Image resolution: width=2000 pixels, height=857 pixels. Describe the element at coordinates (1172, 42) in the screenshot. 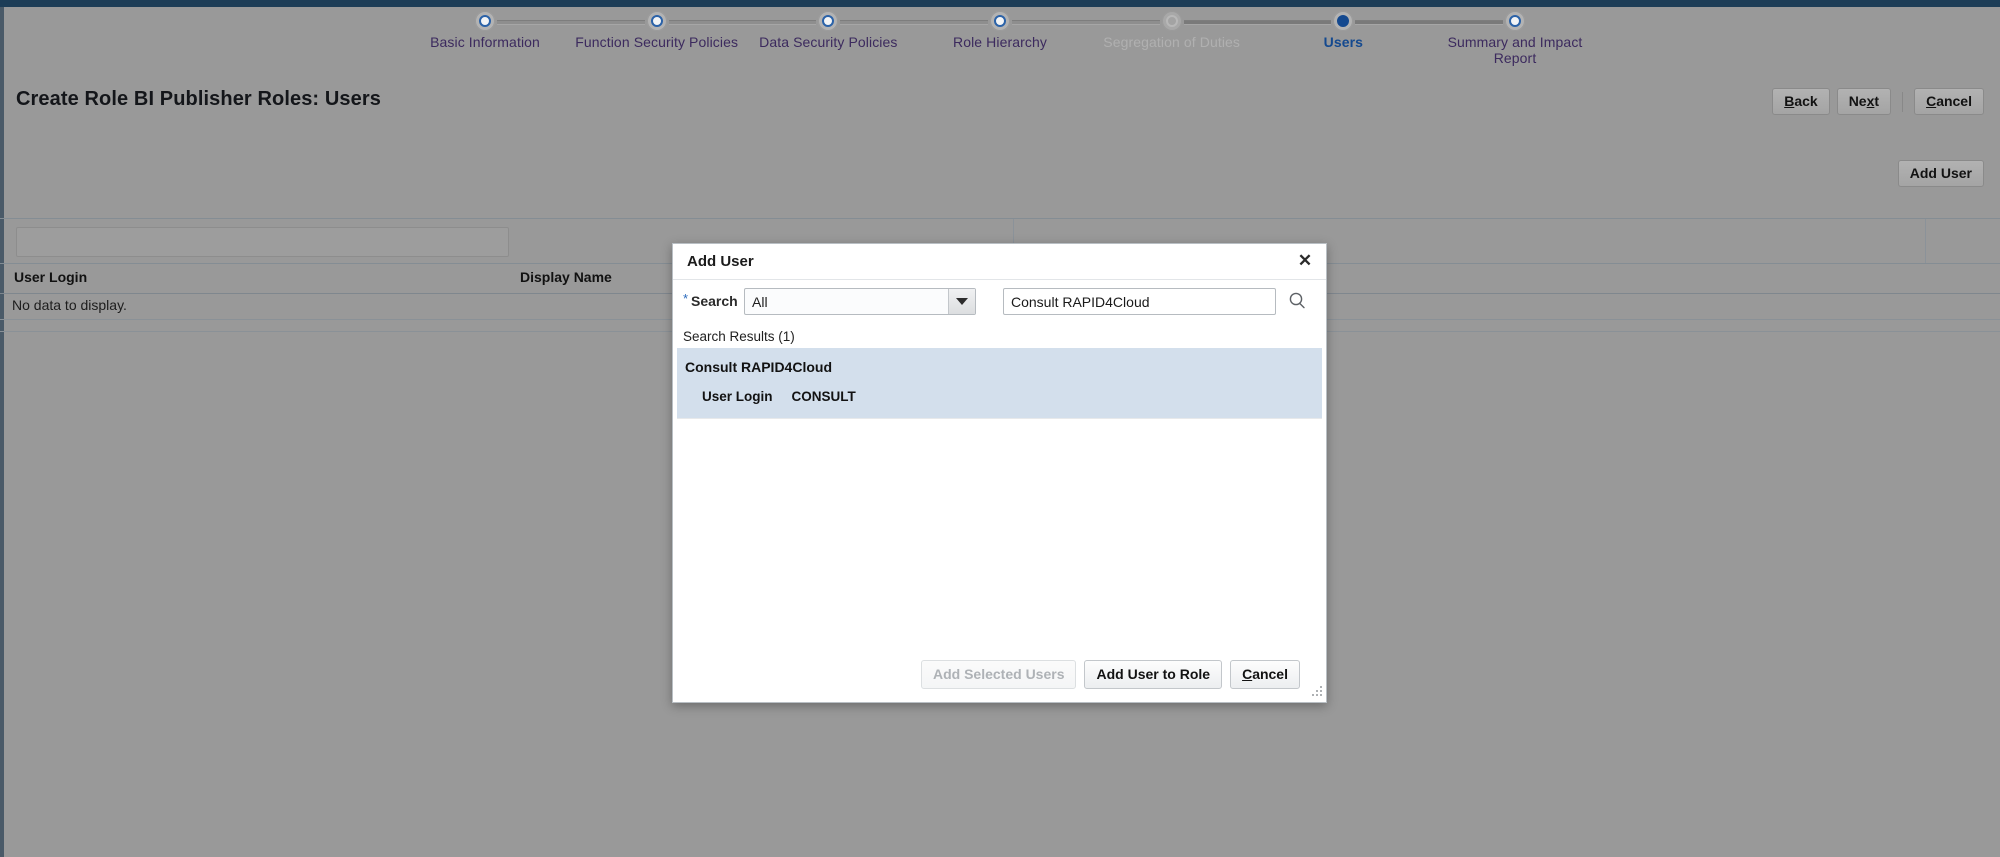

I see `train-stop-label: Segregation of Duties` at that location.